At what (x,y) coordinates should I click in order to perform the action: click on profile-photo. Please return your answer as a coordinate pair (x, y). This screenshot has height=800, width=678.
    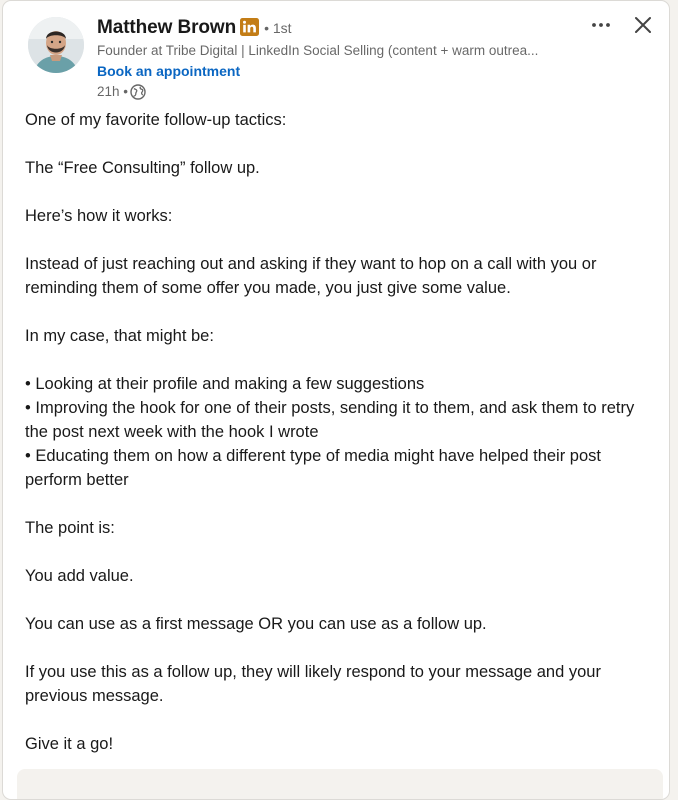
    Looking at the image, I should click on (56, 45).